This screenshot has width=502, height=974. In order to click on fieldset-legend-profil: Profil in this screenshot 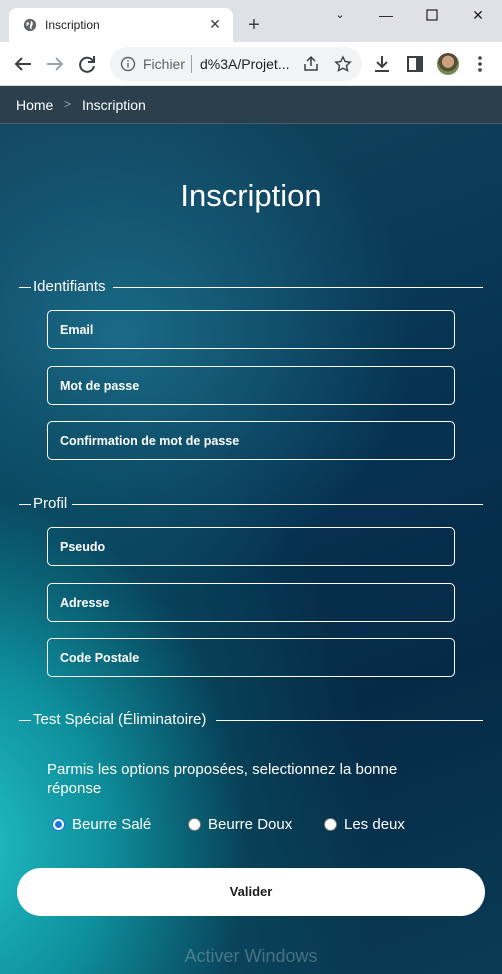, I will do `click(50, 503)`.